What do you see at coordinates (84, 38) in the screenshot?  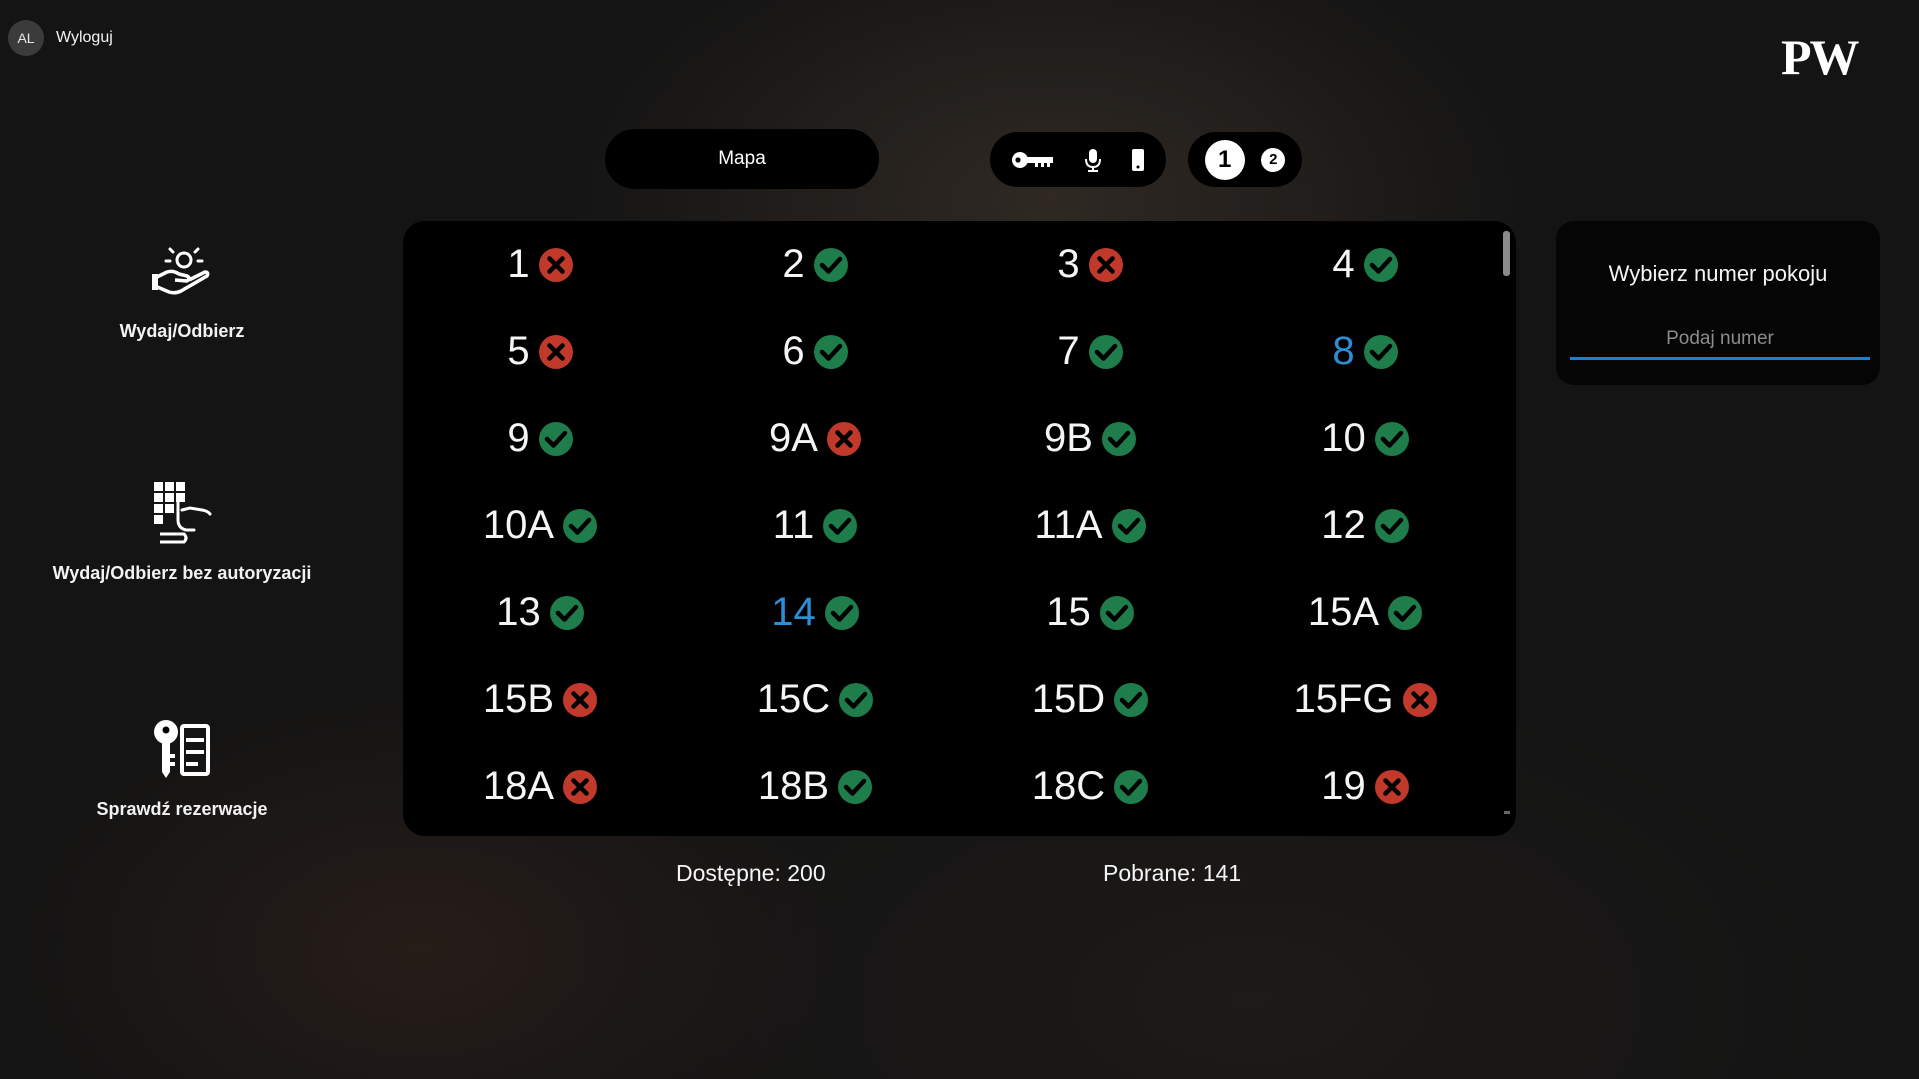 I see `logout-link: Wyloguj` at bounding box center [84, 38].